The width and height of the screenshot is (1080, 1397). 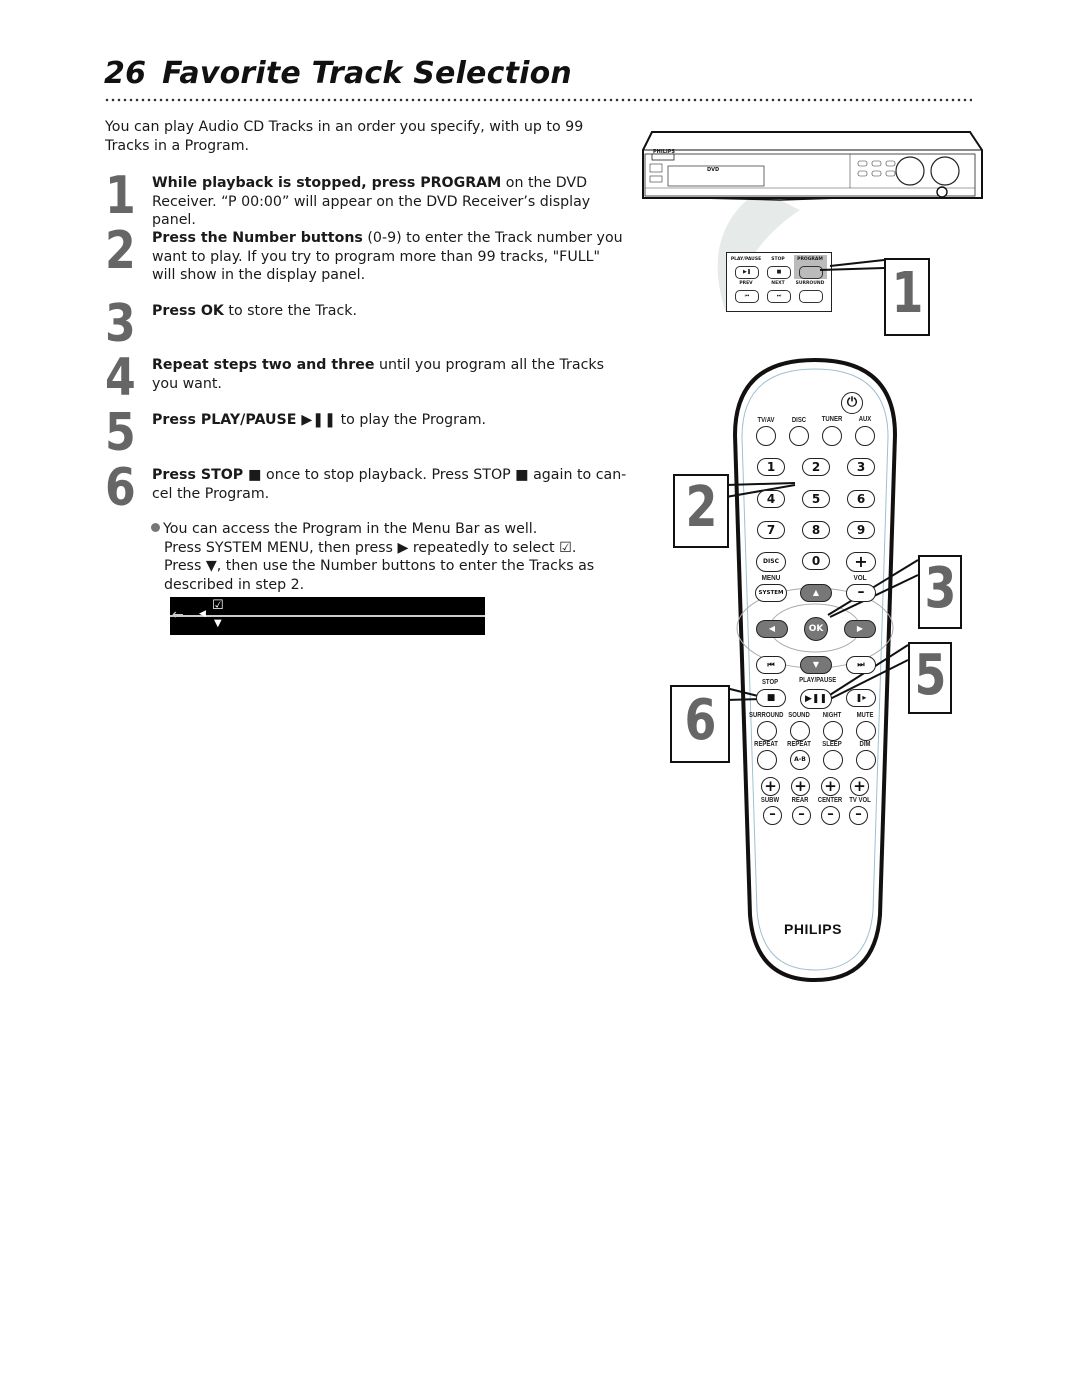 What do you see at coordinates (811, 296) in the screenshot?
I see `surround-button` at bounding box center [811, 296].